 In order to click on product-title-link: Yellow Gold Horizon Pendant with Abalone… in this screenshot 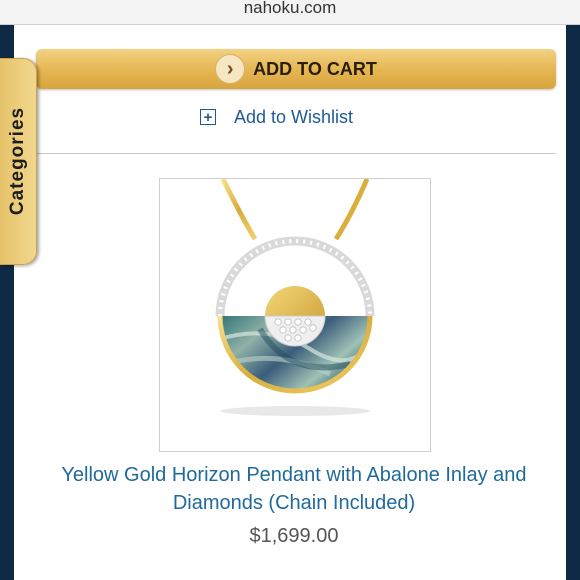, I will do `click(294, 489)`.